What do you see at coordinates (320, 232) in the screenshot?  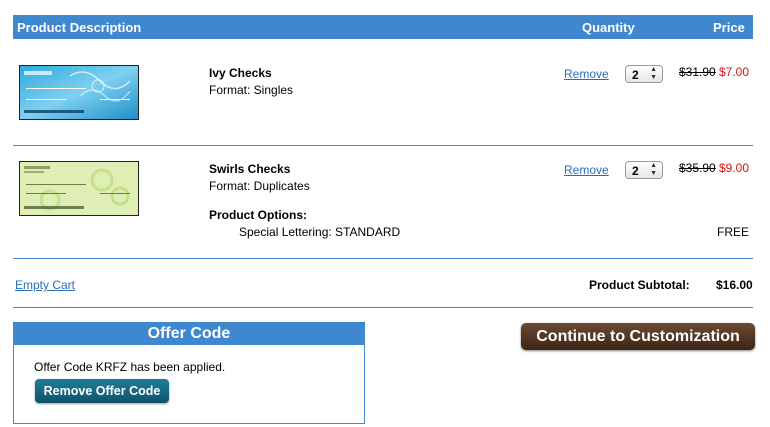 I see `special-lettering-option: Special Lettering: STANDARD` at bounding box center [320, 232].